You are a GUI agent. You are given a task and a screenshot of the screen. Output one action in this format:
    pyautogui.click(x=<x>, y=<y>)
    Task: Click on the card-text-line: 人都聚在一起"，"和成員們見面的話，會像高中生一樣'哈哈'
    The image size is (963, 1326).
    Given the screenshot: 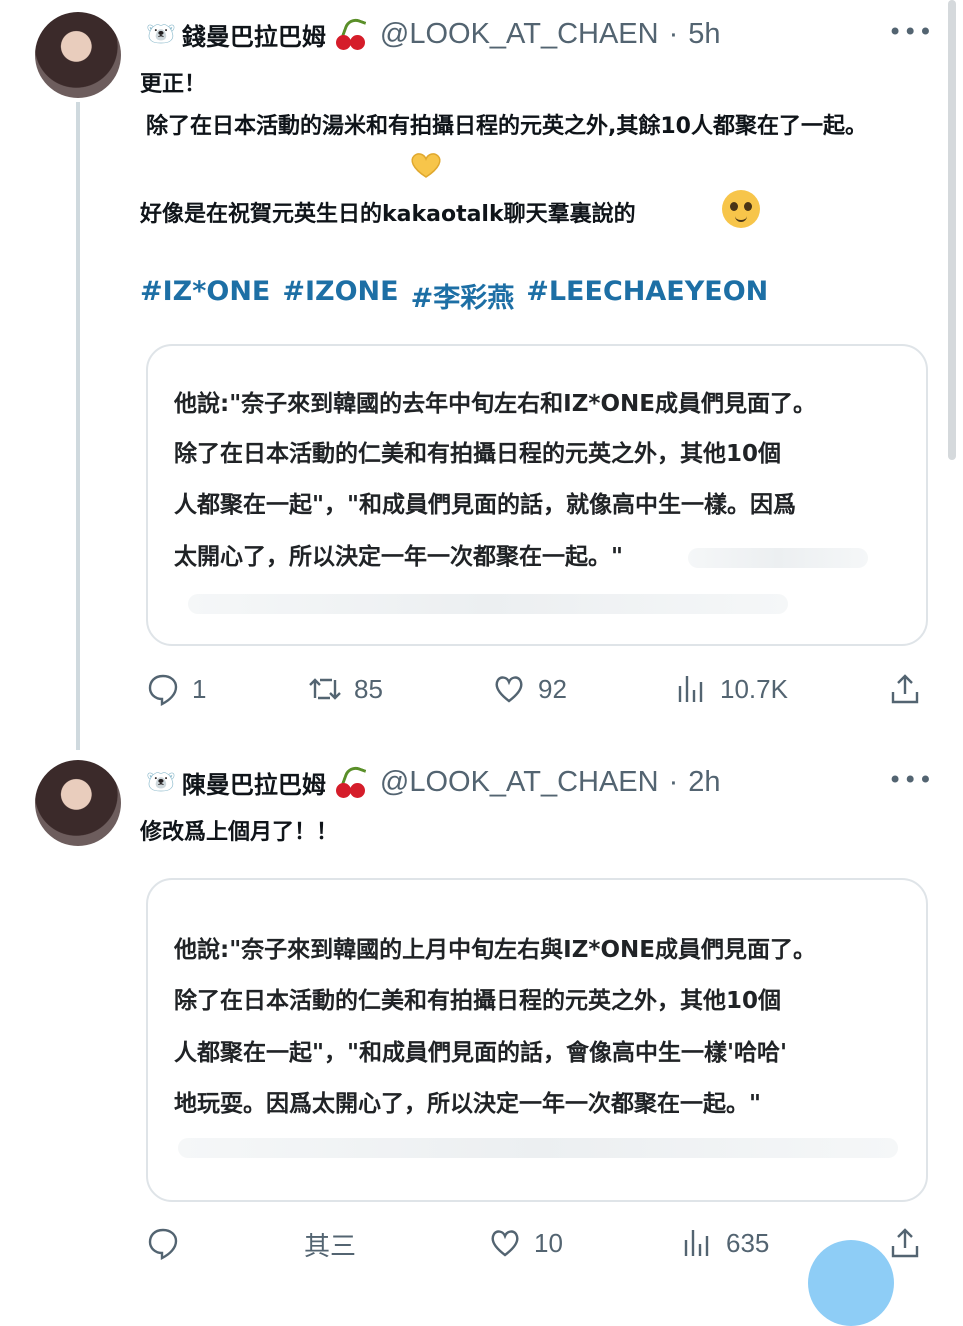 What is the action you would take?
    pyautogui.click(x=481, y=1053)
    